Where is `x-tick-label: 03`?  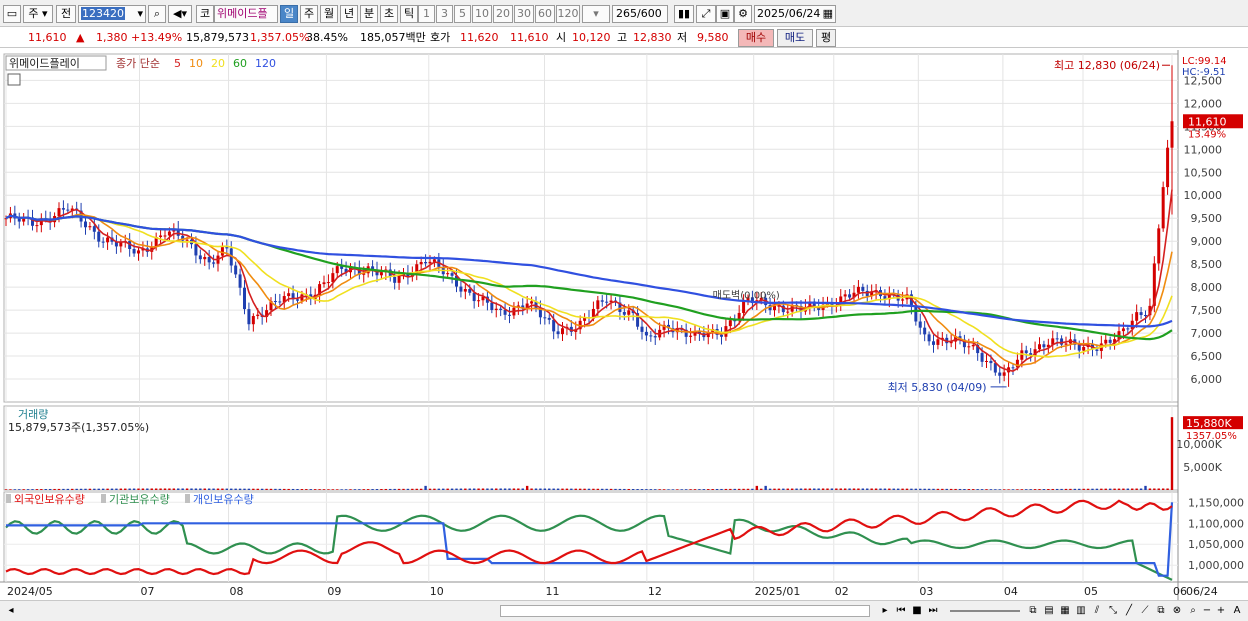 x-tick-label: 03 is located at coordinates (926, 591).